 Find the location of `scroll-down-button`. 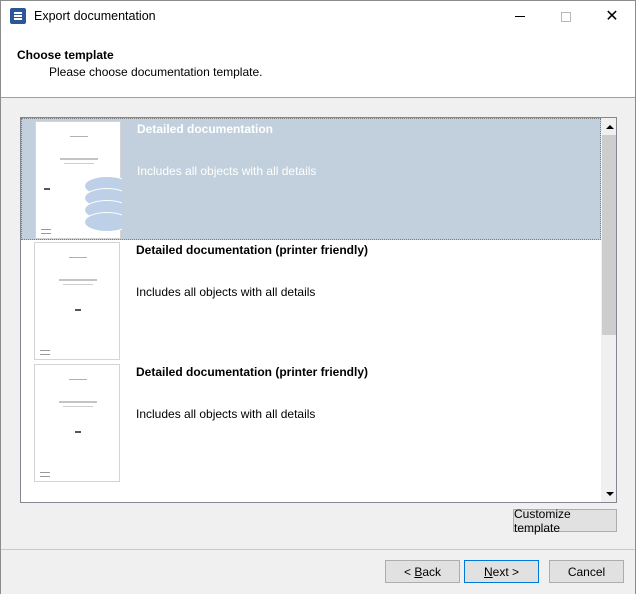

scroll-down-button is located at coordinates (608, 493).